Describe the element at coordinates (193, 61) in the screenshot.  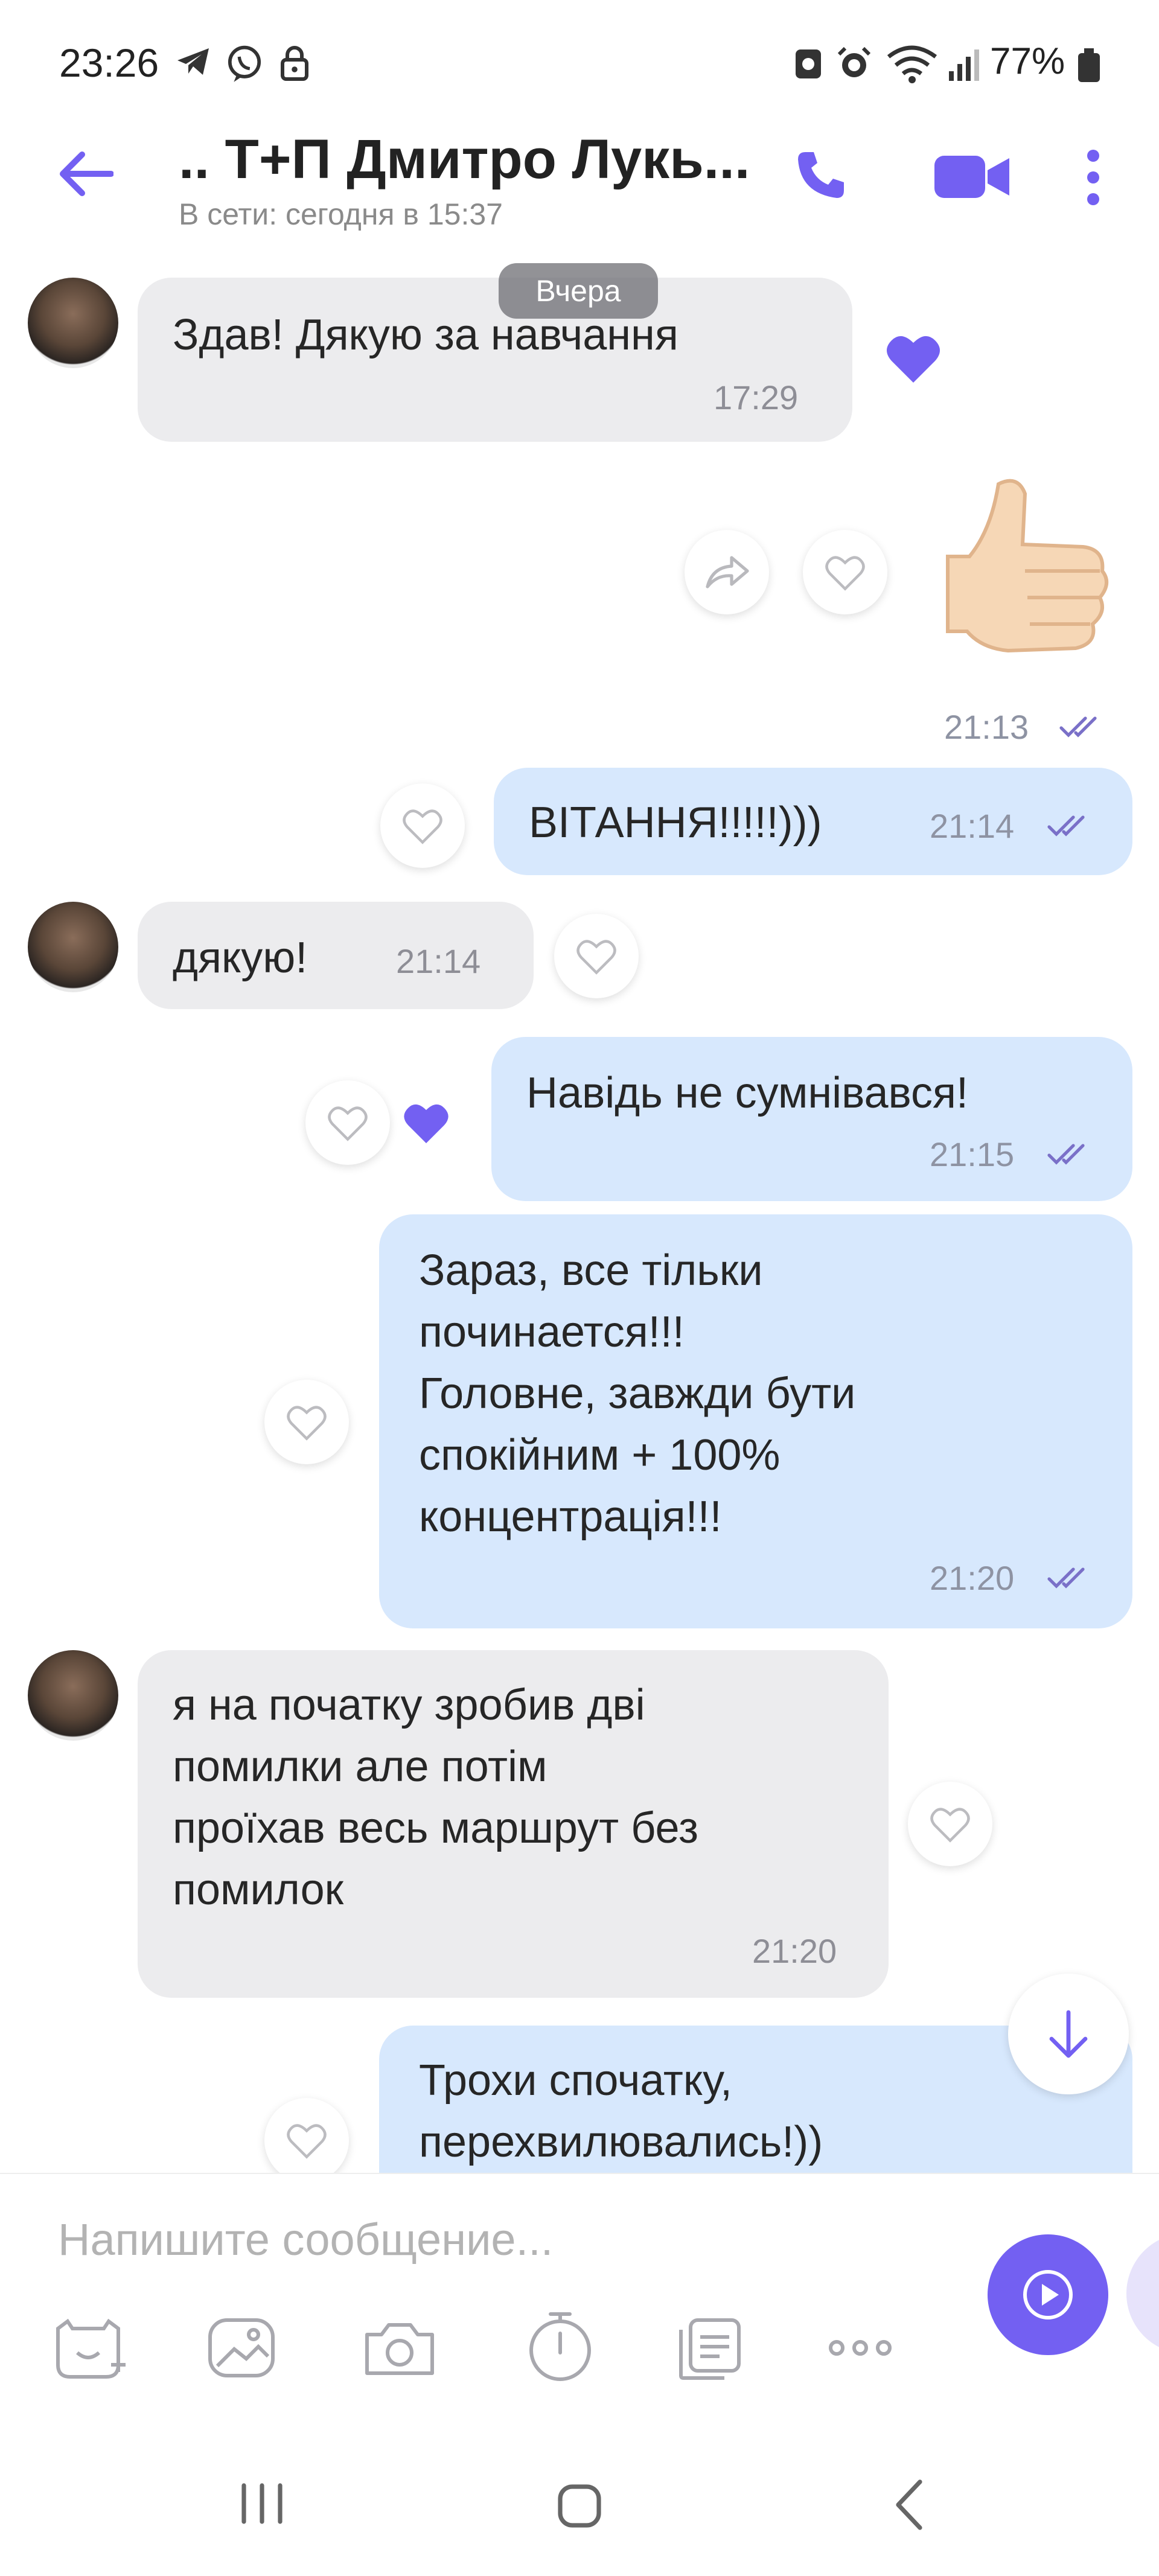
I see `telegram-icon` at that location.